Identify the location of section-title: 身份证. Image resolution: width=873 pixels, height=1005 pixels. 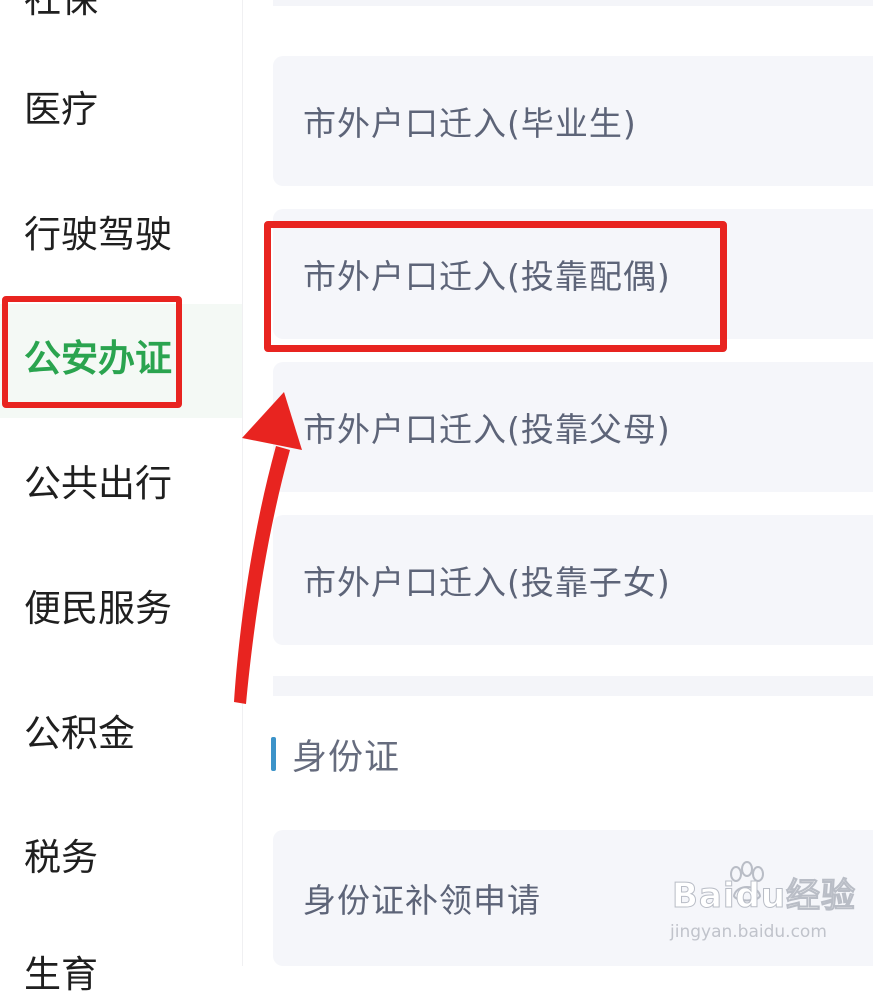
(346, 757).